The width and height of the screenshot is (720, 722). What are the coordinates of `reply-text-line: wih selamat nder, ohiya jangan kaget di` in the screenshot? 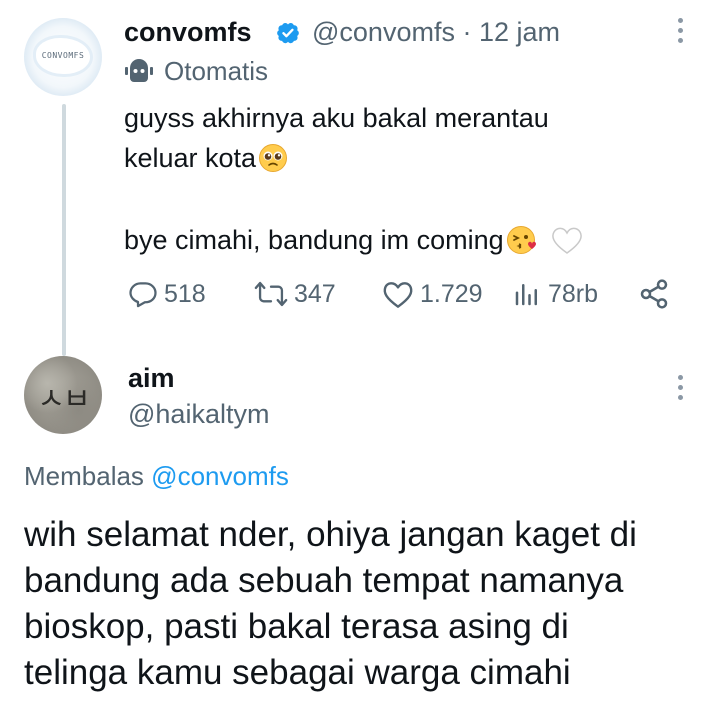 It's located at (330, 534).